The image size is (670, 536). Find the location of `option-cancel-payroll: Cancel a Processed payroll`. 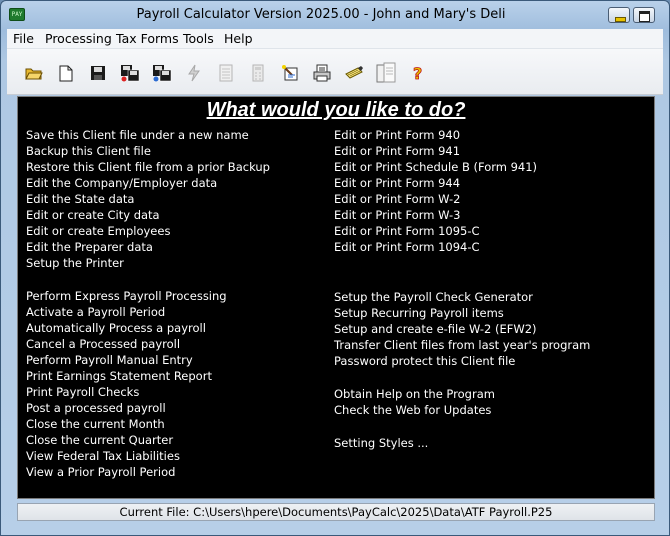

option-cancel-payroll: Cancel a Processed payroll is located at coordinates (176, 344).